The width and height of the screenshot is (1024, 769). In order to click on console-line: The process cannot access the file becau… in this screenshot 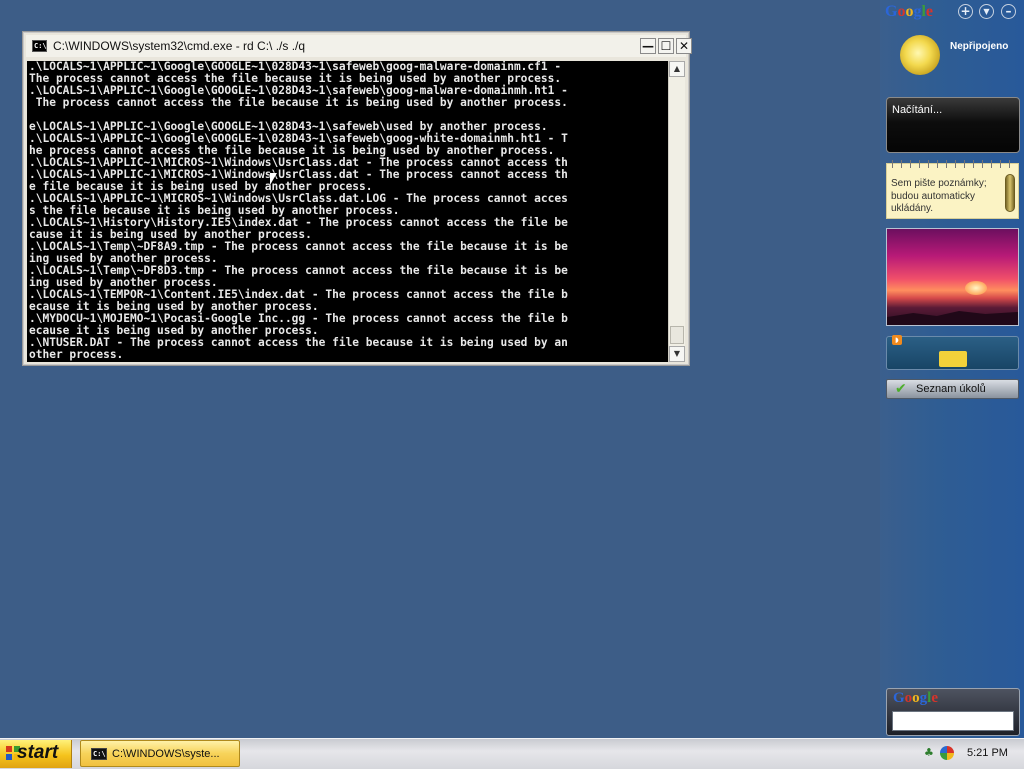, I will do `click(298, 102)`.